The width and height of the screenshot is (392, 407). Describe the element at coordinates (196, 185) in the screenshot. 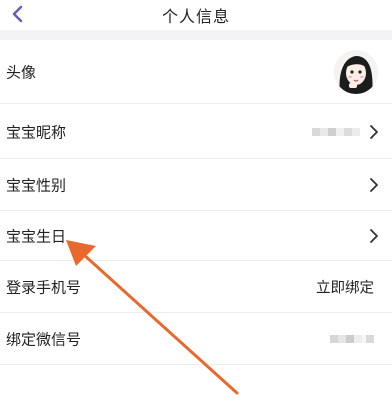

I see `gender-row: 宝宝性别` at that location.